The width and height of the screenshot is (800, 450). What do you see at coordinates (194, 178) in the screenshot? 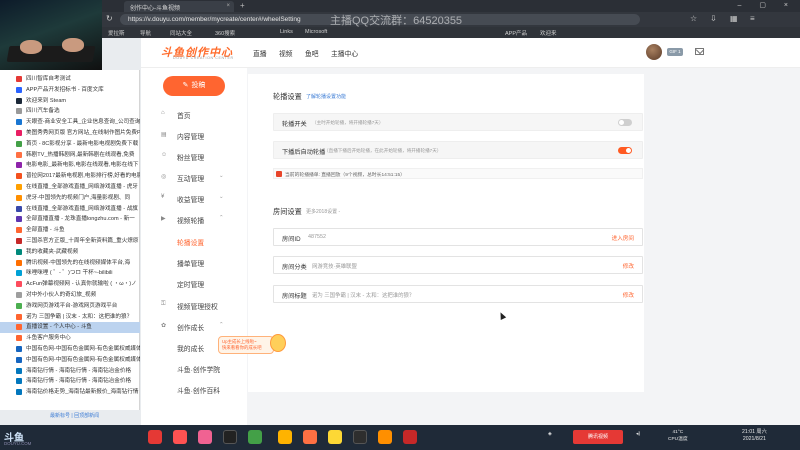
I see `menu-item: ◎ 互动管理 ⌄` at bounding box center [194, 178].